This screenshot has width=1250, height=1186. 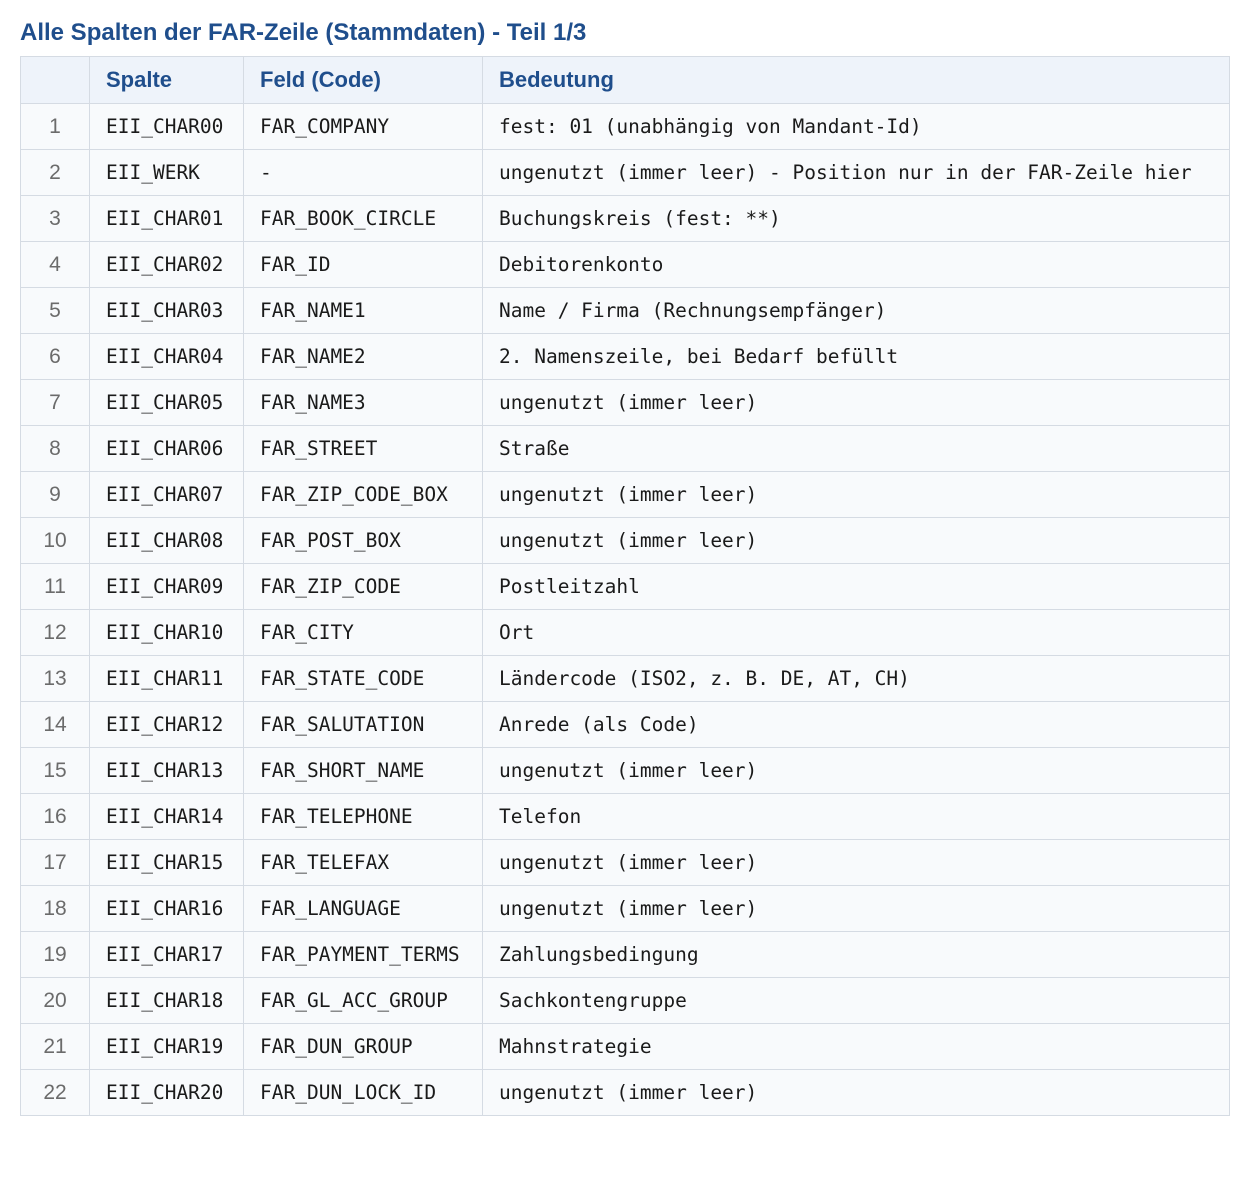 What do you see at coordinates (55, 540) in the screenshot?
I see `row-number: 10` at bounding box center [55, 540].